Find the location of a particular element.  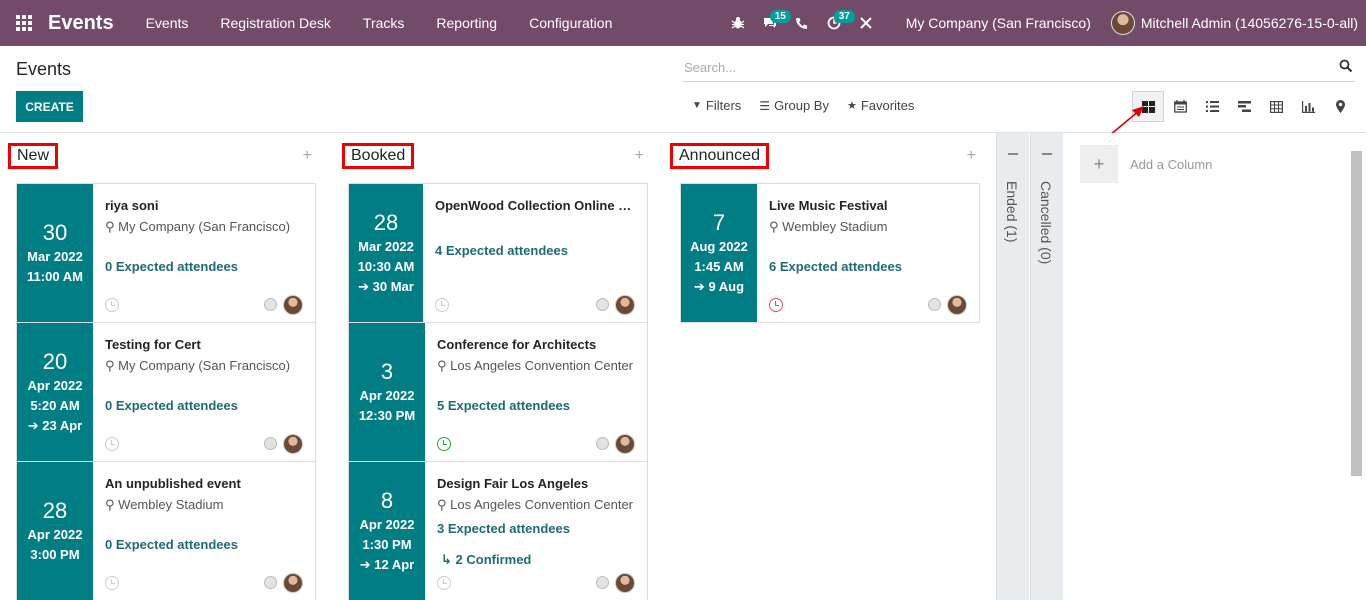

kanban-column-cancelled-folded: Cancelled (0) is located at coordinates (1046, 366).